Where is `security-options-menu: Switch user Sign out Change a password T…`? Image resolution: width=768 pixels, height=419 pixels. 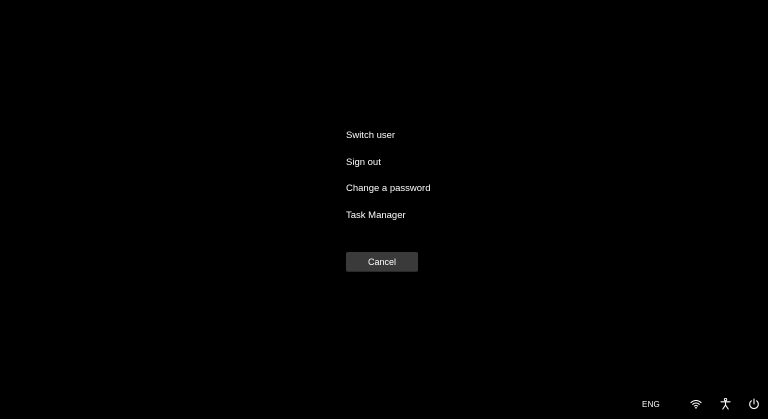
security-options-menu: Switch user Sign out Change a password T… is located at coordinates (426, 179).